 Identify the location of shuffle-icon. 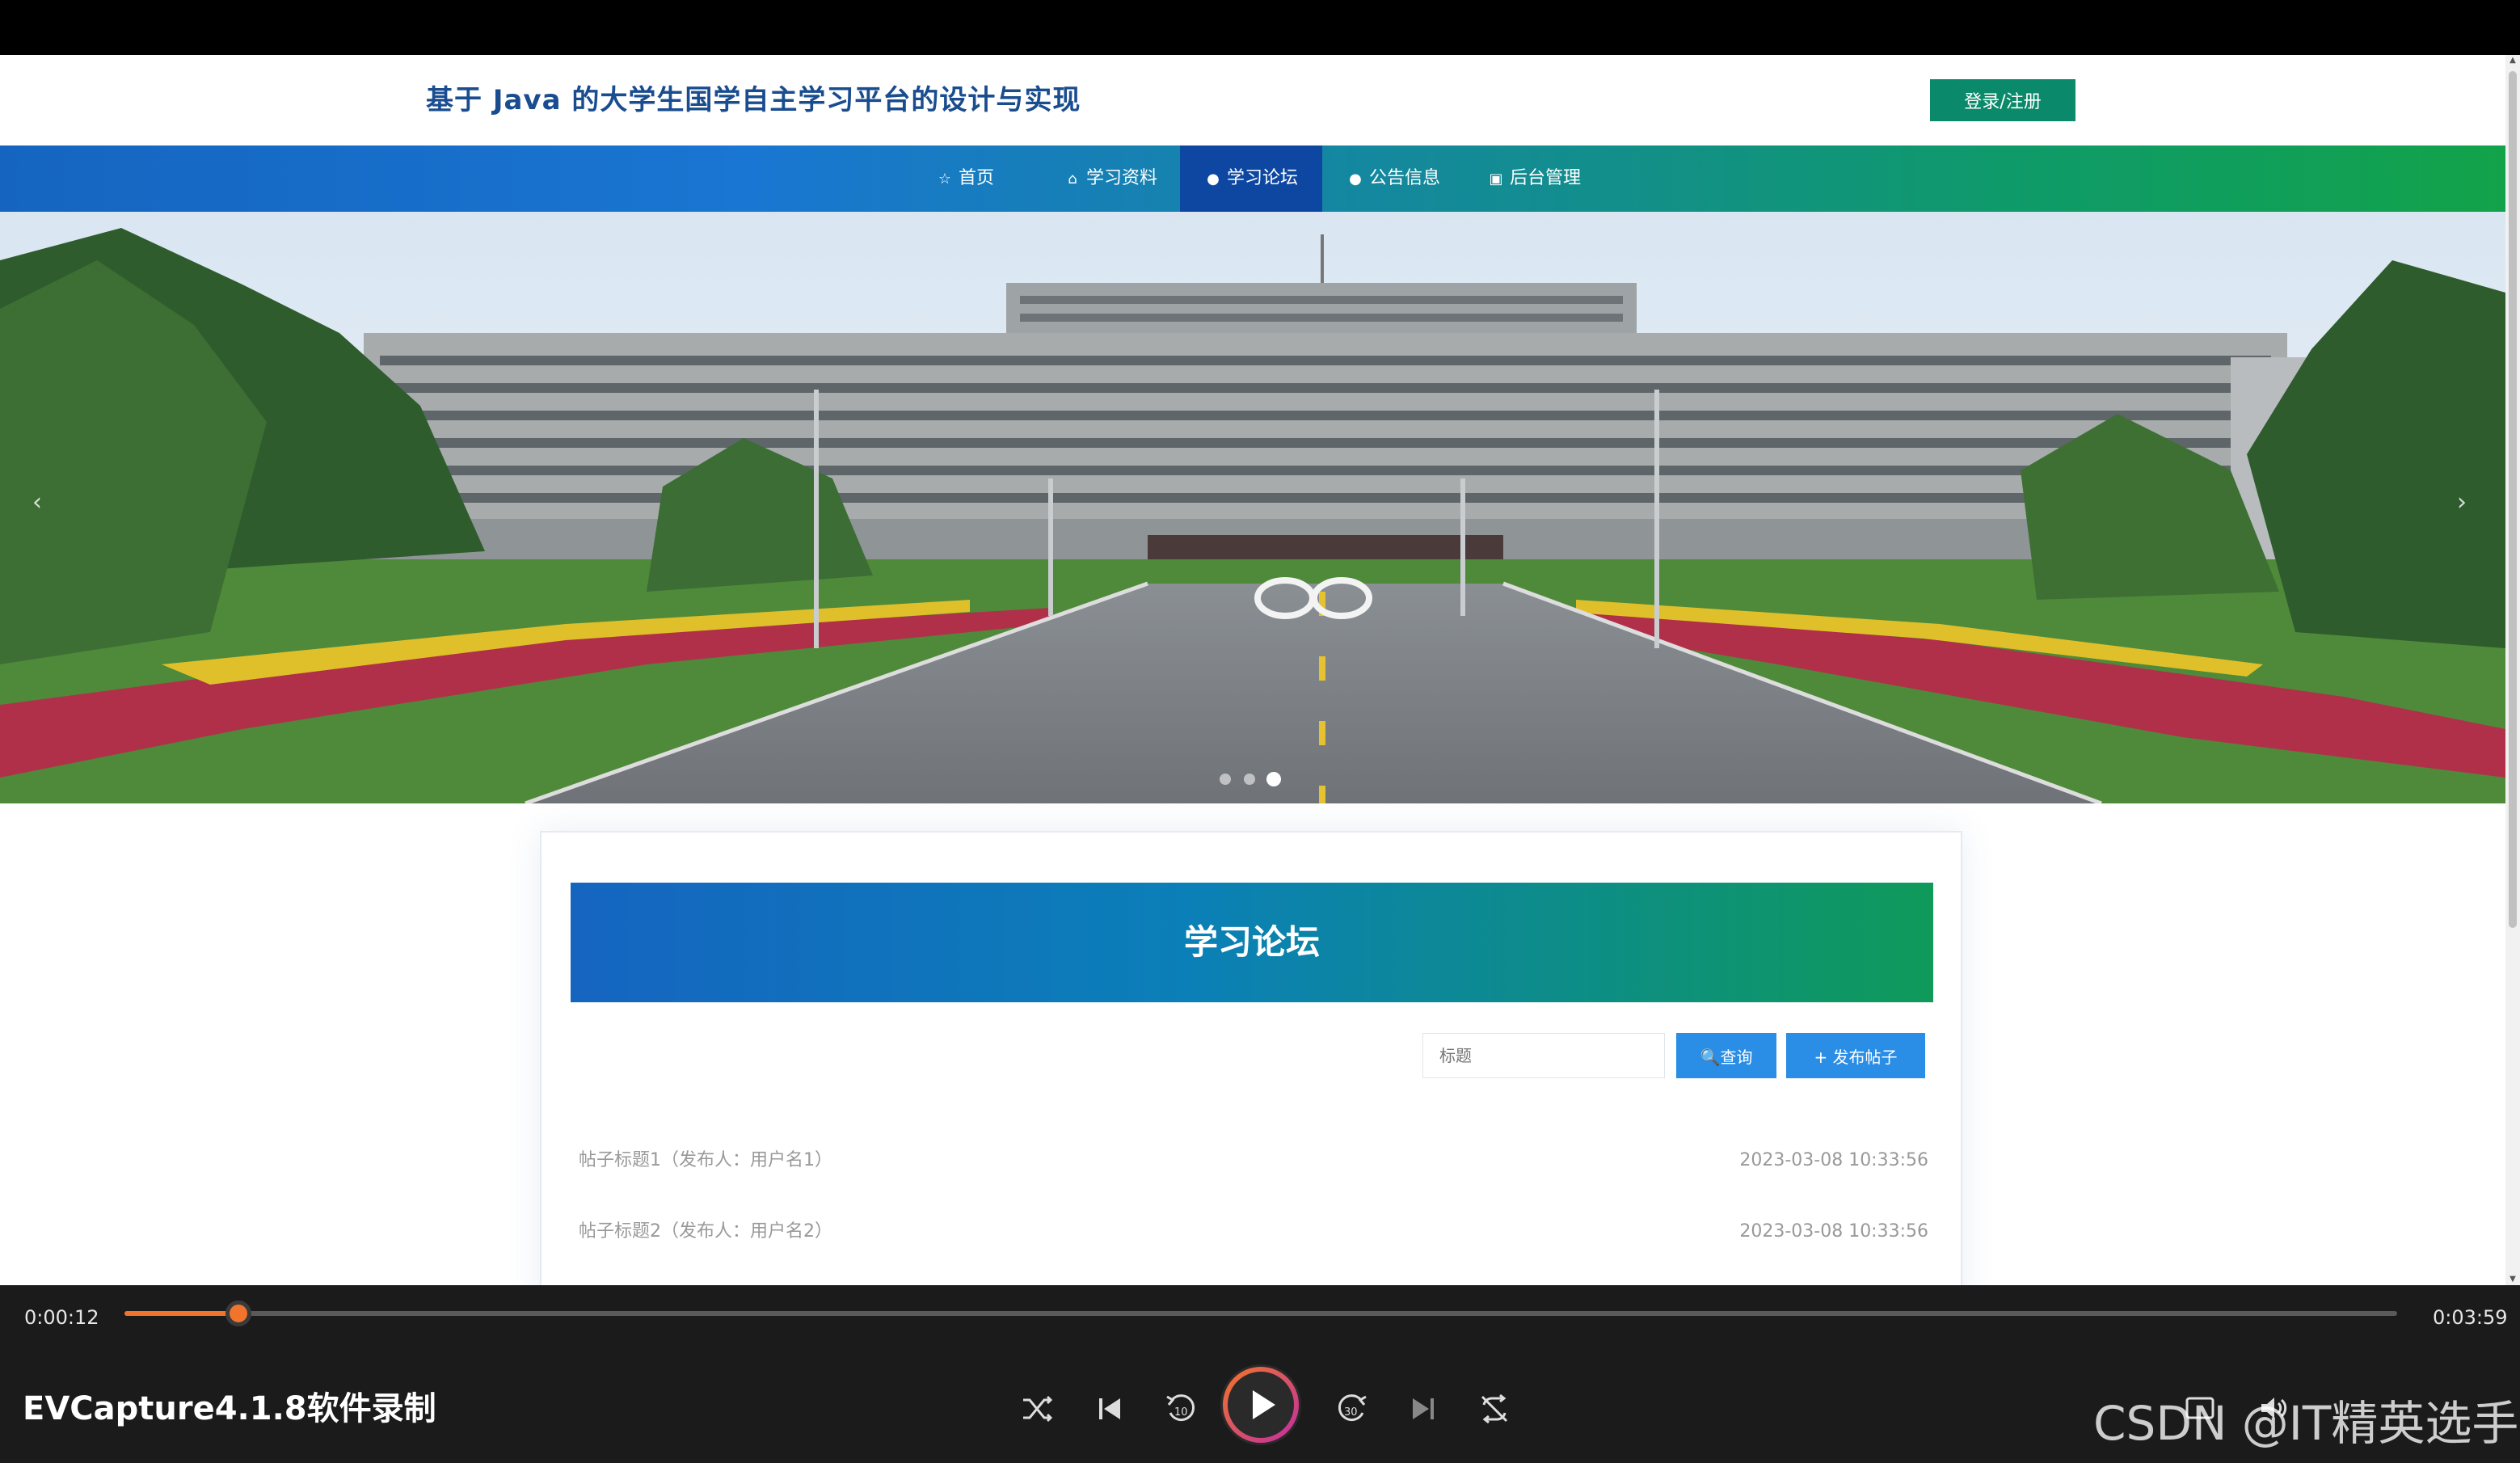
(1037, 1409).